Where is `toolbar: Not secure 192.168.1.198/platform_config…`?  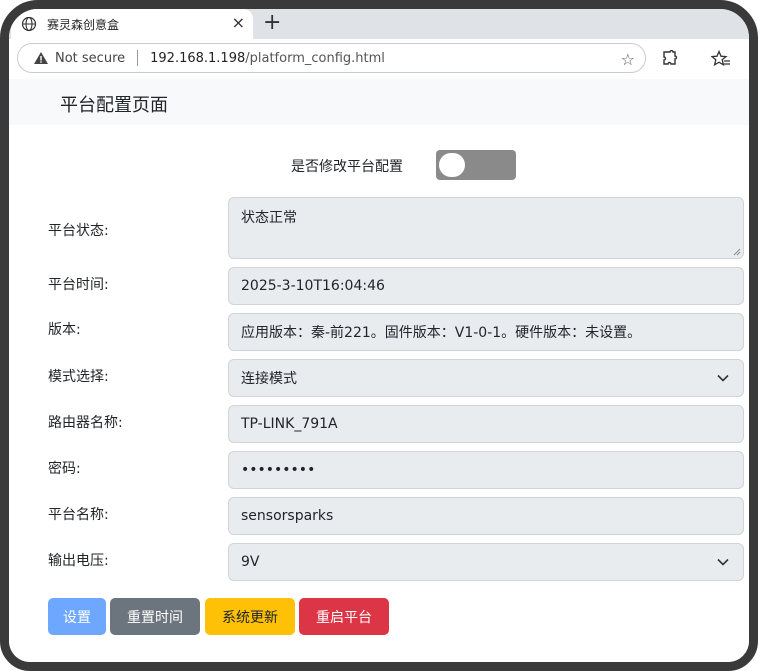
toolbar: Not secure 192.168.1.198/platform_config… is located at coordinates (379, 59).